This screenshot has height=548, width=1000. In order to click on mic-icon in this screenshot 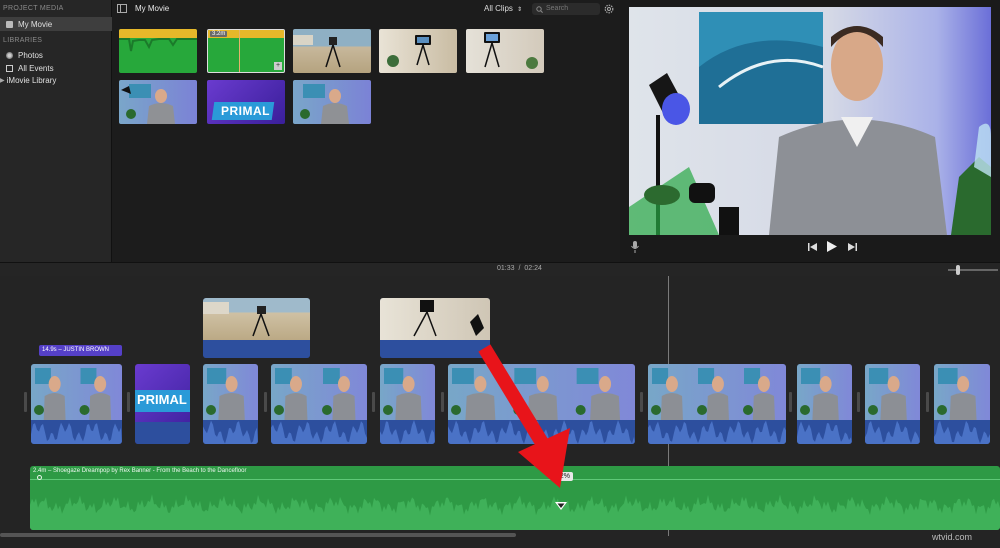, I will do `click(635, 247)`.